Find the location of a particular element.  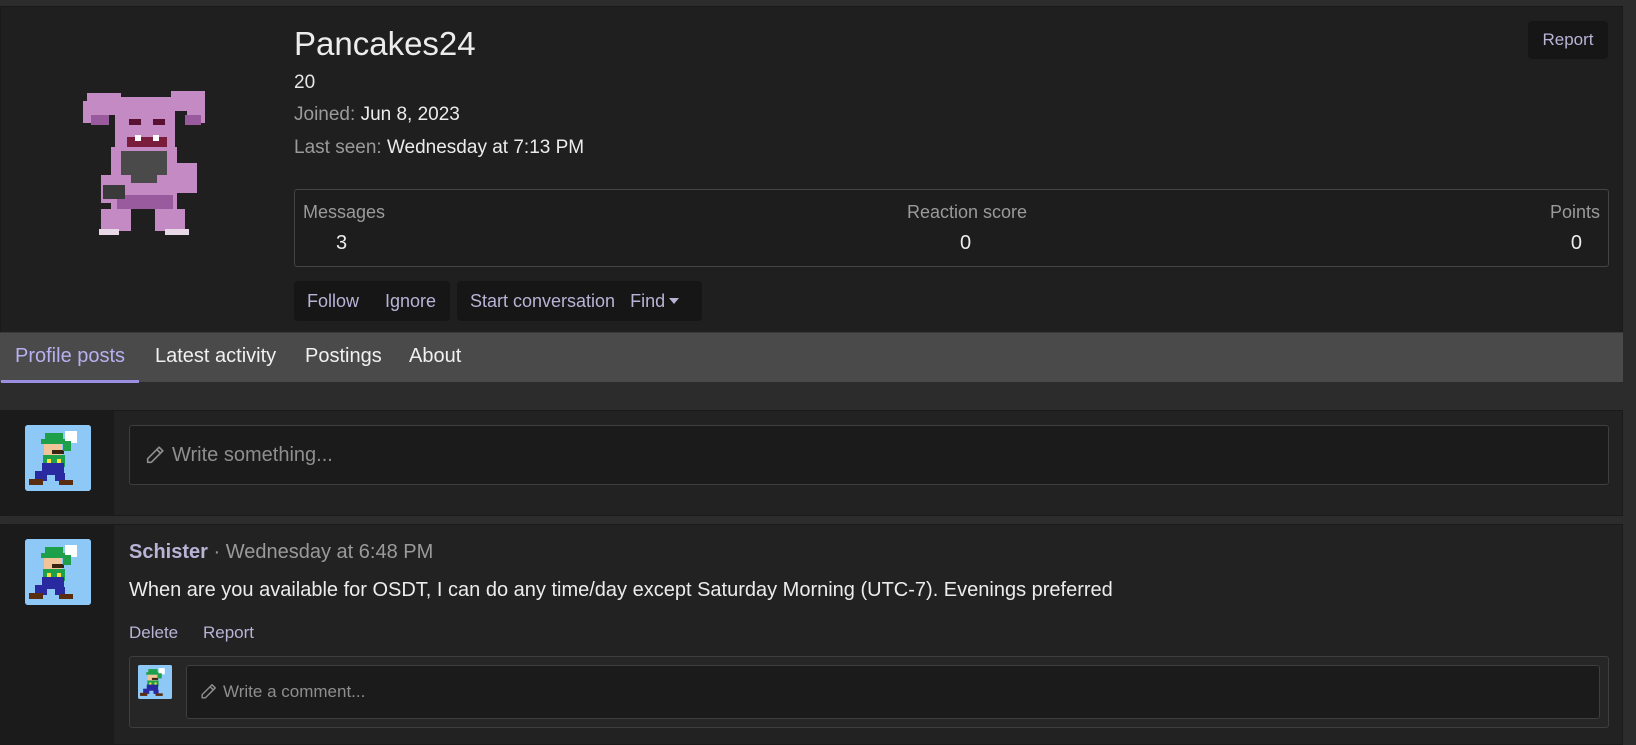

post-author-avatar is located at coordinates (58, 572).